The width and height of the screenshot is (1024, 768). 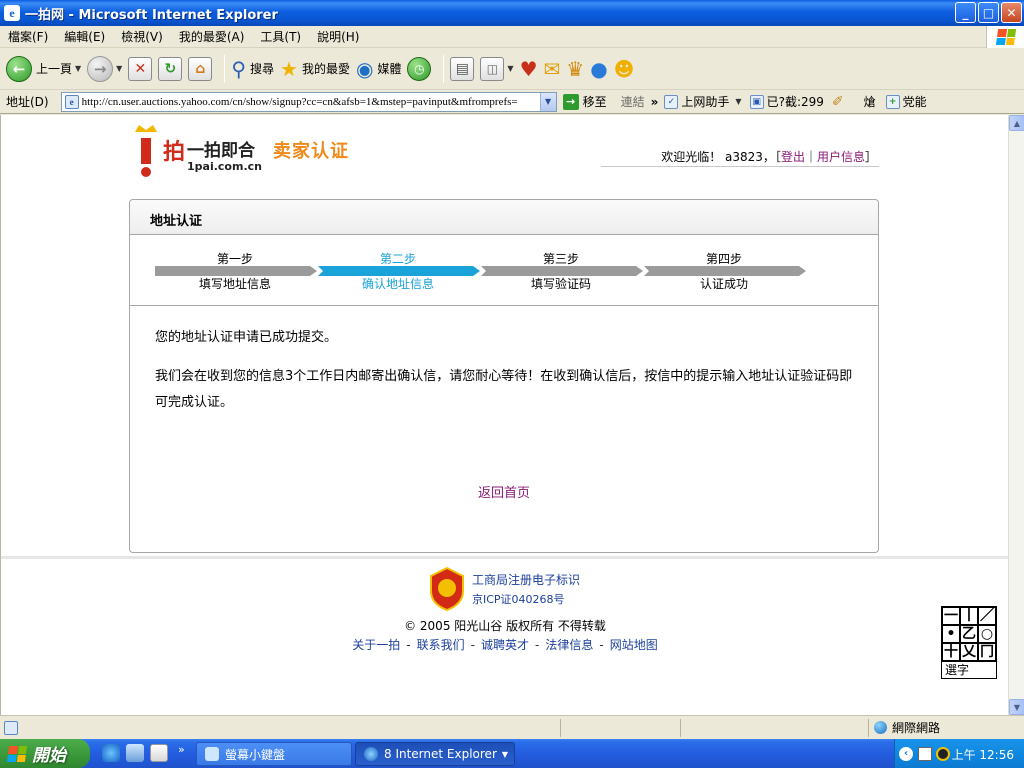 I want to click on ime-stroke-key: •, so click(x=951, y=634).